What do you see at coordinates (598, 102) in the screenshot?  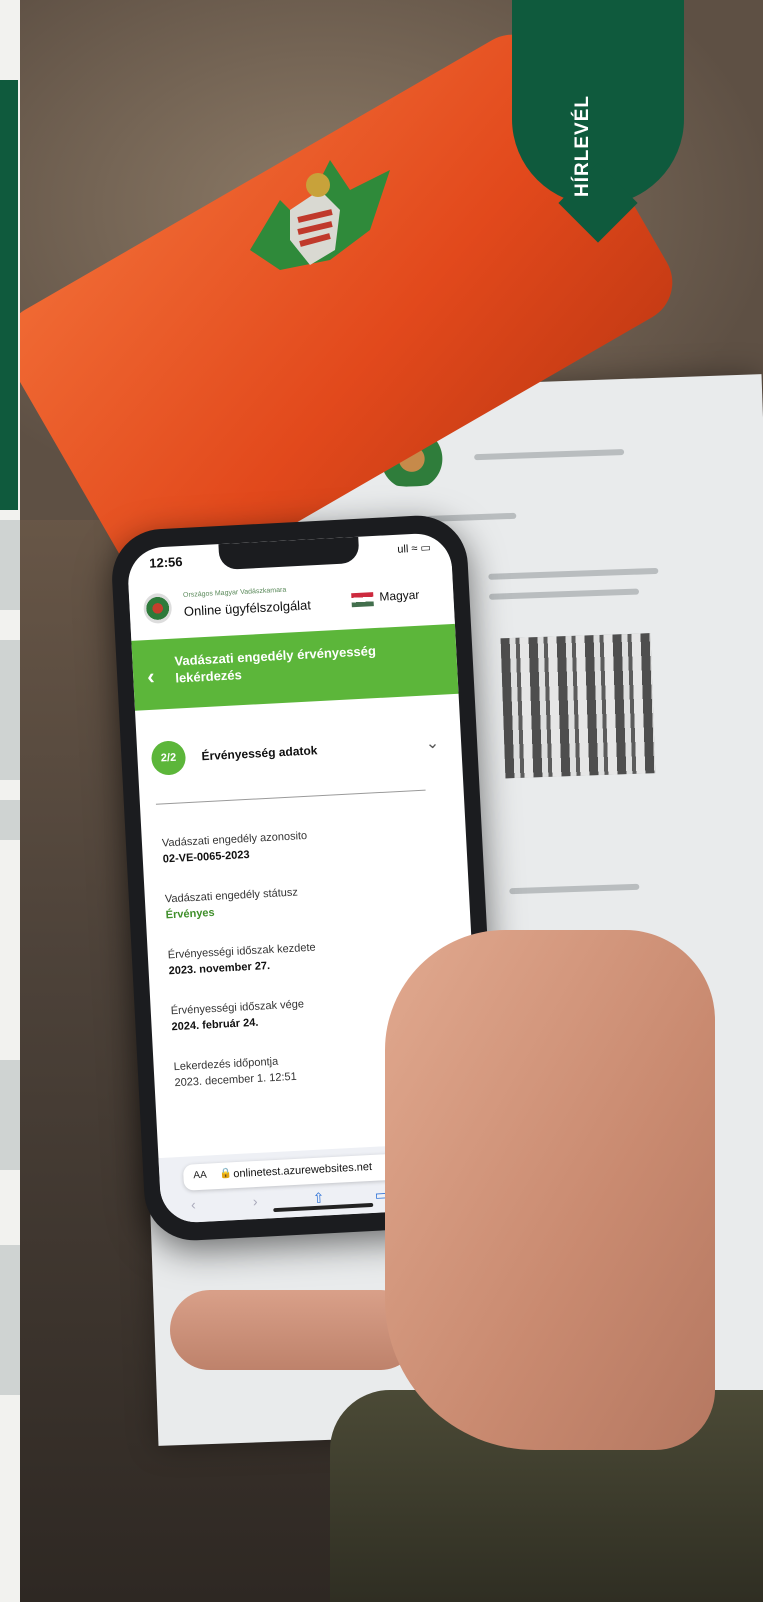 I see `newsletter-ribbon` at bounding box center [598, 102].